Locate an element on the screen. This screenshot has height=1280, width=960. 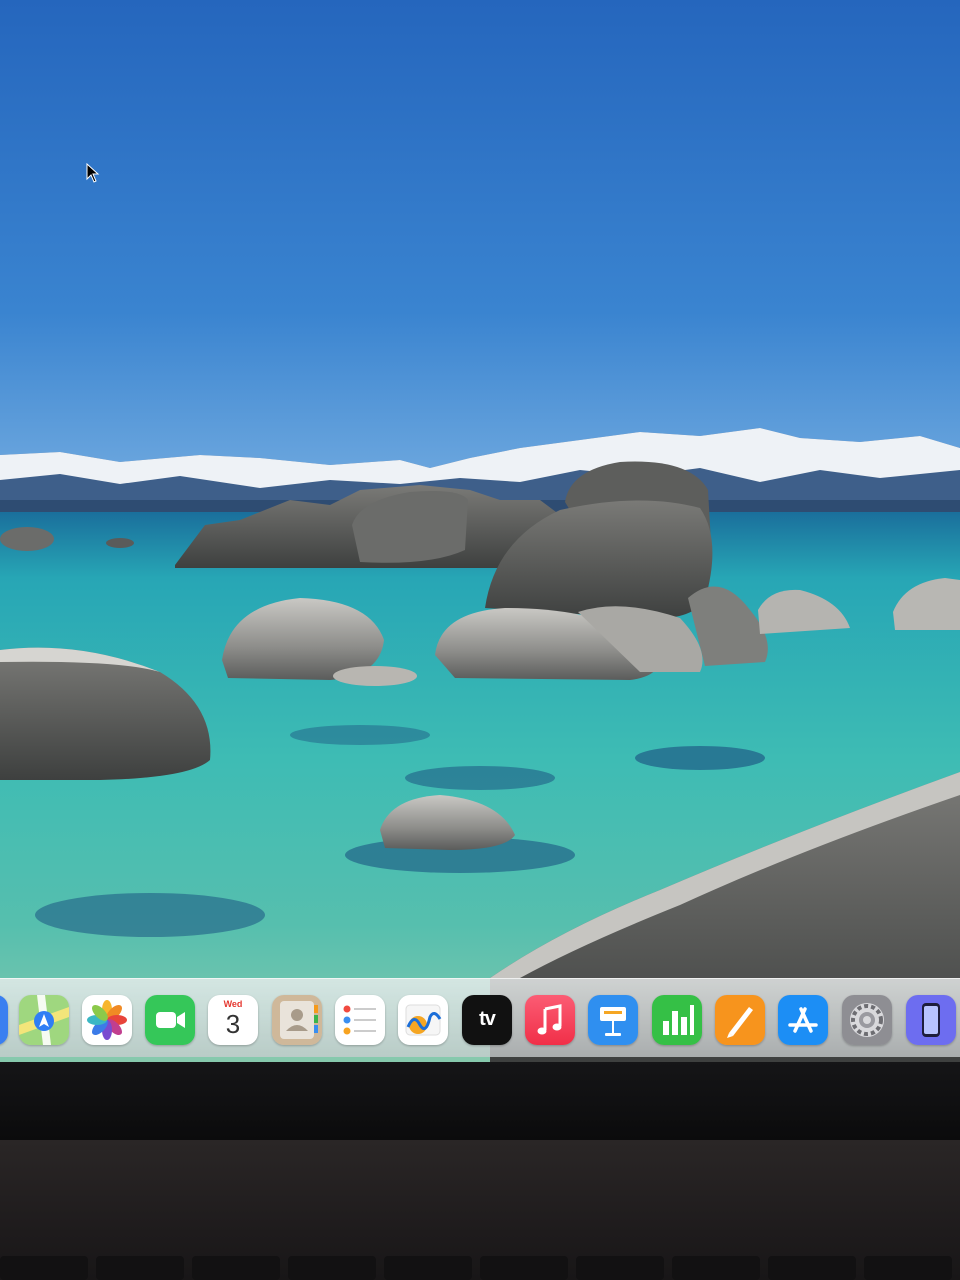
partial-app-icon is located at coordinates (4, 1020).